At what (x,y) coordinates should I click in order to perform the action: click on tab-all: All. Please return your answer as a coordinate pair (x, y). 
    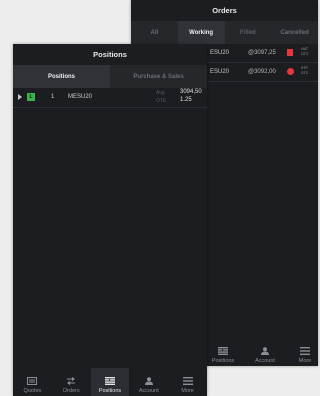
    Looking at the image, I should click on (154, 32).